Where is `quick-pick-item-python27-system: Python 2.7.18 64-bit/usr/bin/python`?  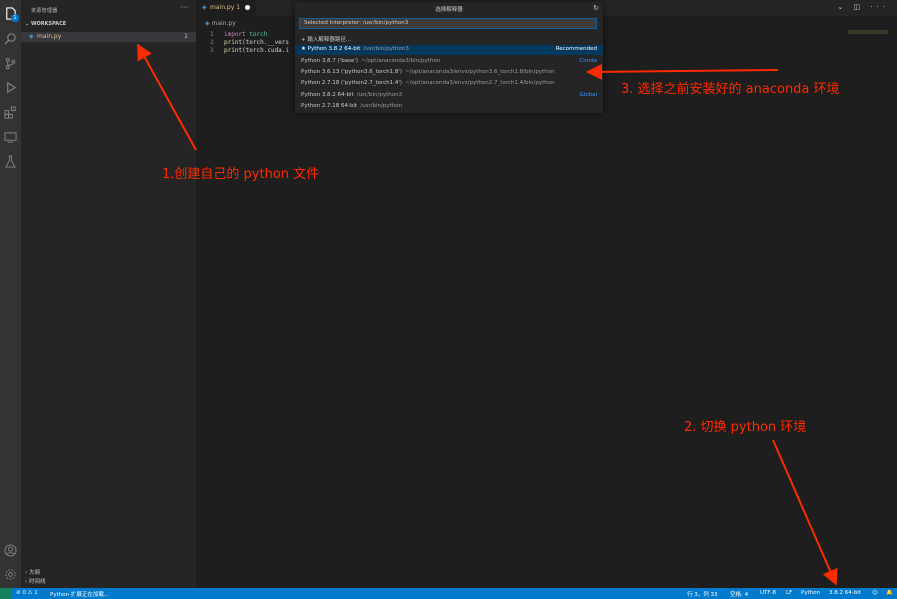 quick-pick-item-python27-system: Python 2.7.18 64-bit/usr/bin/python is located at coordinates (449, 107).